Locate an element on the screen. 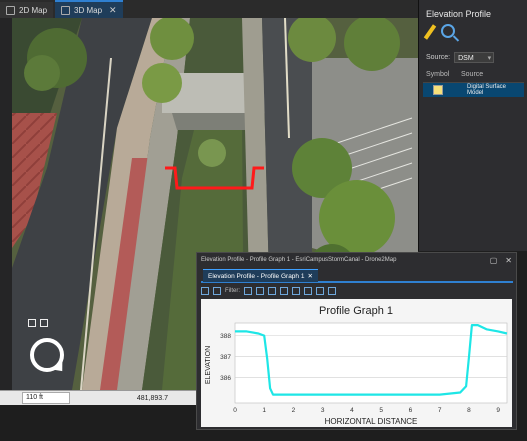  pane-title: Elevation Profile is located at coordinates (459, 14).